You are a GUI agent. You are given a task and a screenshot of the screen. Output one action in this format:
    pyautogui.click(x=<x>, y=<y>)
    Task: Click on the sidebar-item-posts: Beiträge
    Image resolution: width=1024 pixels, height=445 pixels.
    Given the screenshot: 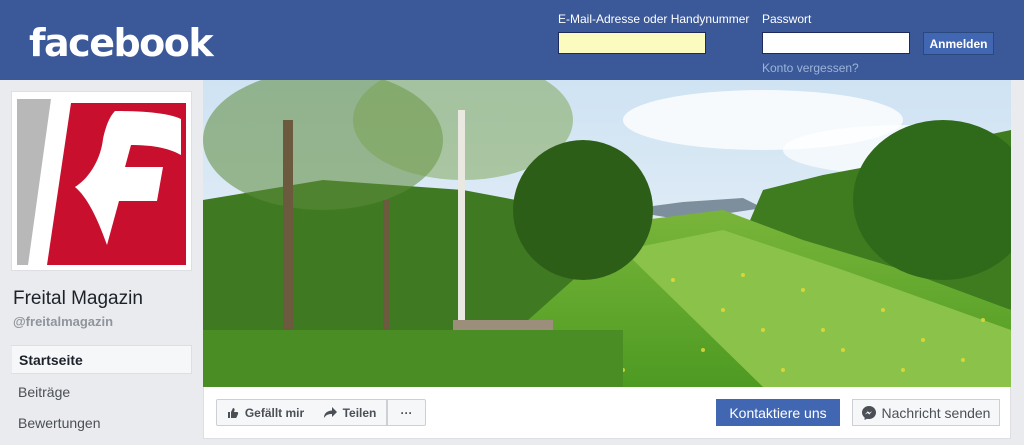 What is the action you would take?
    pyautogui.click(x=101, y=391)
    